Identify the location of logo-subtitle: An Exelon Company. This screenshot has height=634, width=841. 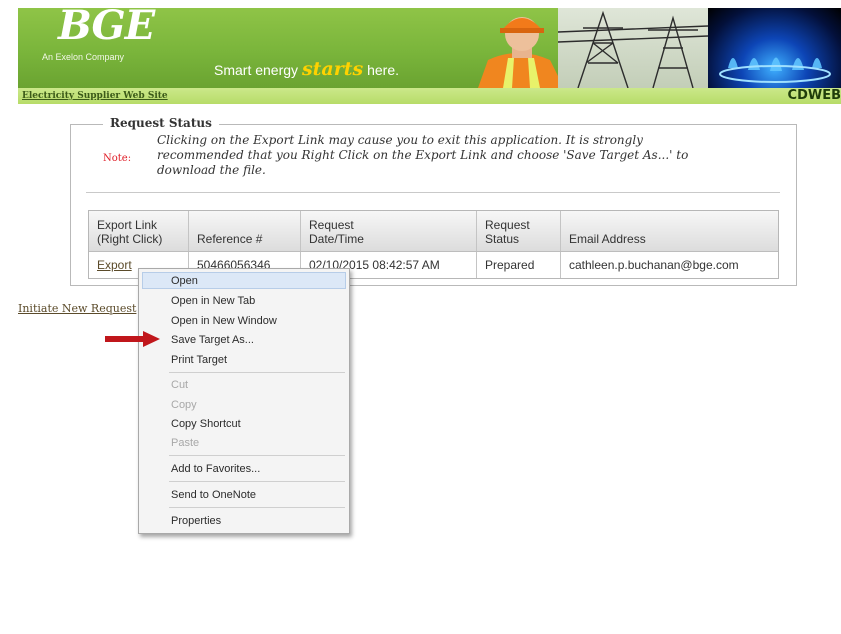
(83, 57).